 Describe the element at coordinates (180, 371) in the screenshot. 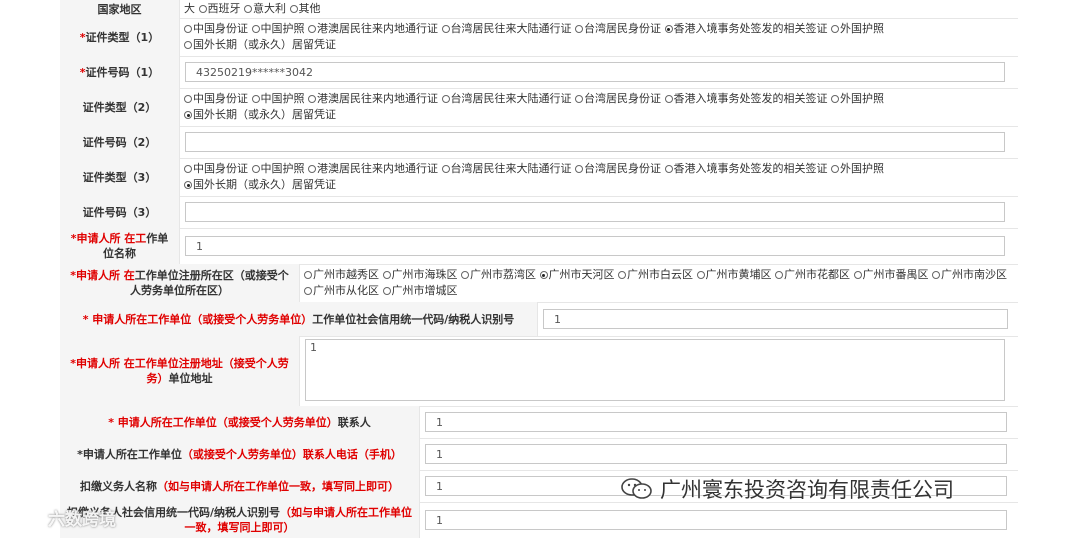

I see `employer-address-label: *申请人所 在工作单位注册地址（接受个人劳务）单位地址` at that location.